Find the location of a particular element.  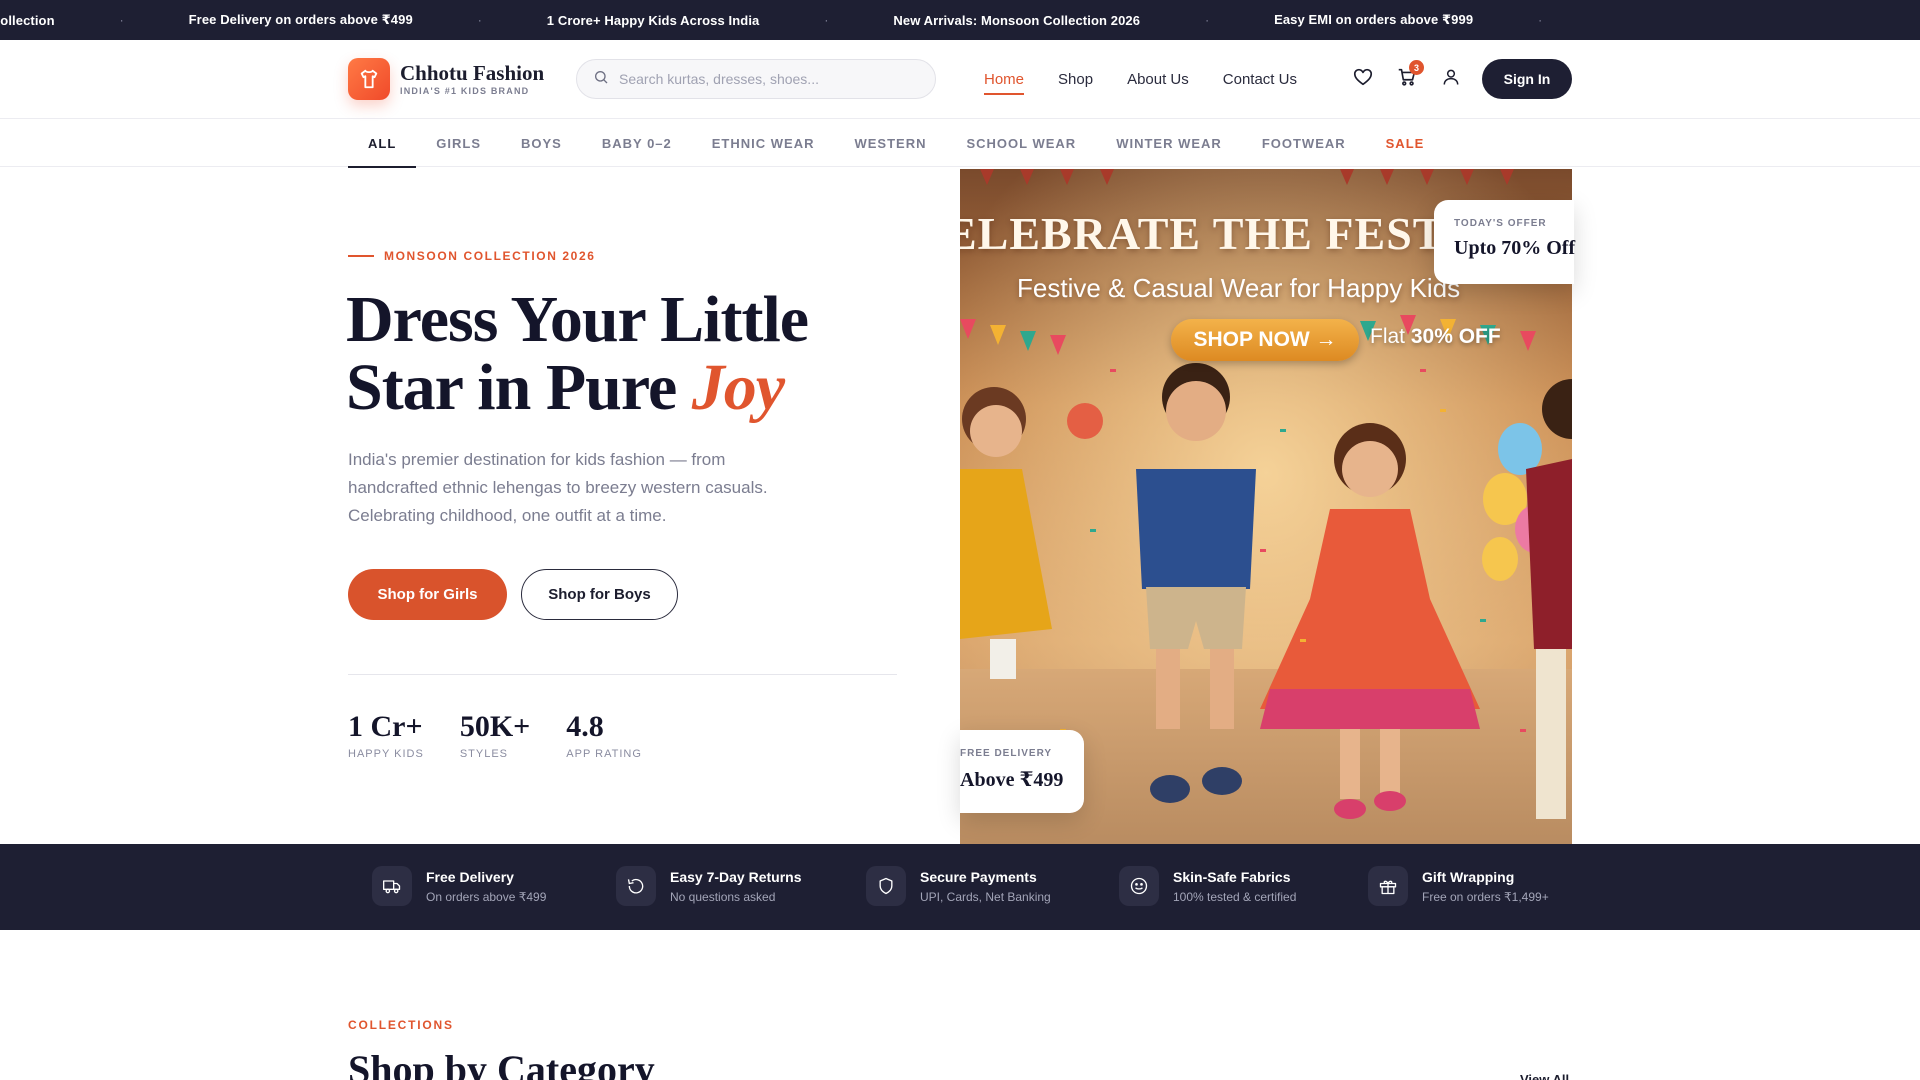

hero-title-line2-prefix: Star in Pure is located at coordinates (519, 387).